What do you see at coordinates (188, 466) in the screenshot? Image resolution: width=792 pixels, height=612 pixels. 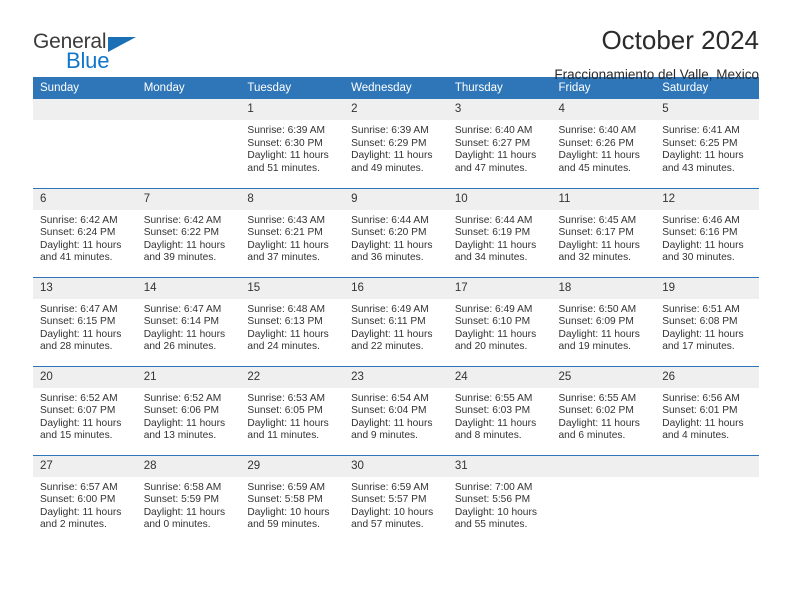 I see `day-number: 28` at bounding box center [188, 466].